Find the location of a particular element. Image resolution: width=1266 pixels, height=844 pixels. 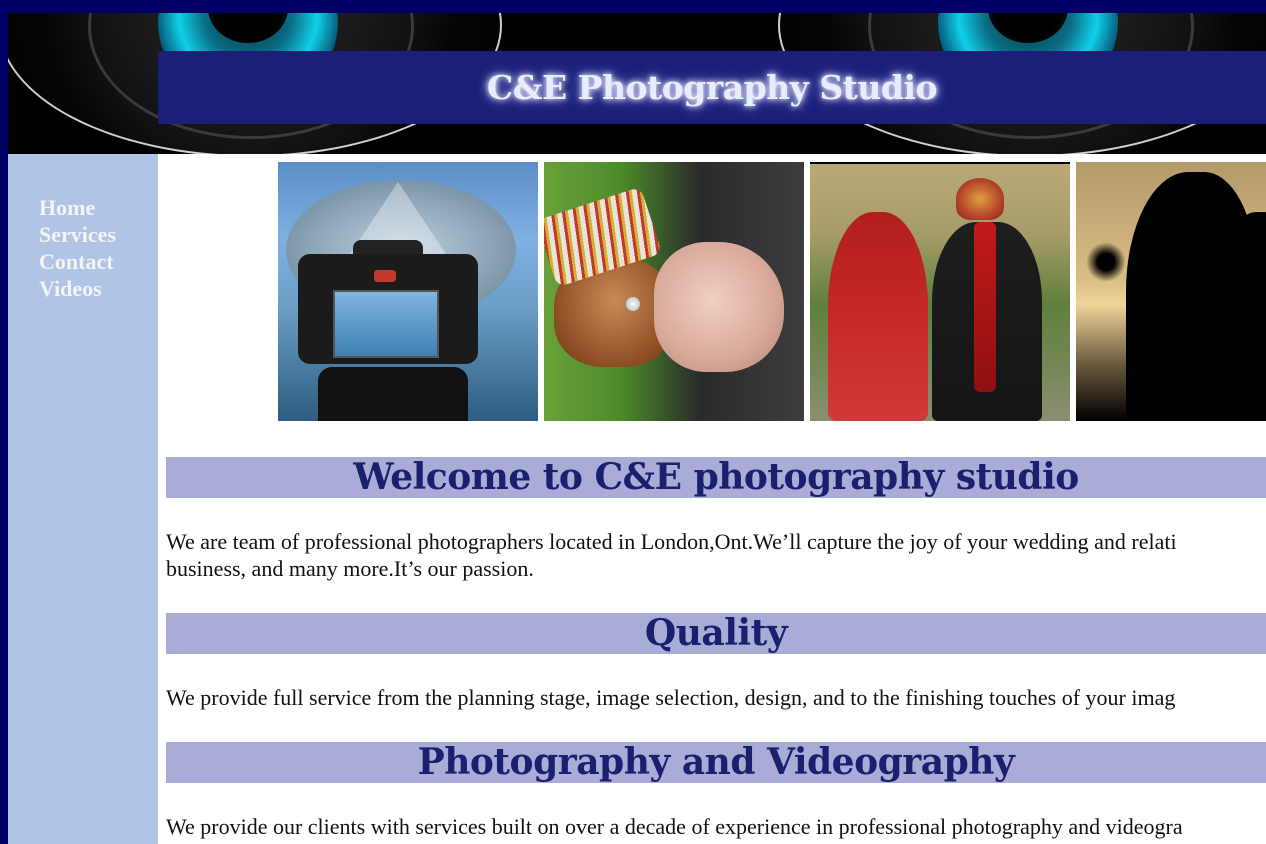

sidebar-nav: Home Services Contact Videos is located at coordinates (77, 248).